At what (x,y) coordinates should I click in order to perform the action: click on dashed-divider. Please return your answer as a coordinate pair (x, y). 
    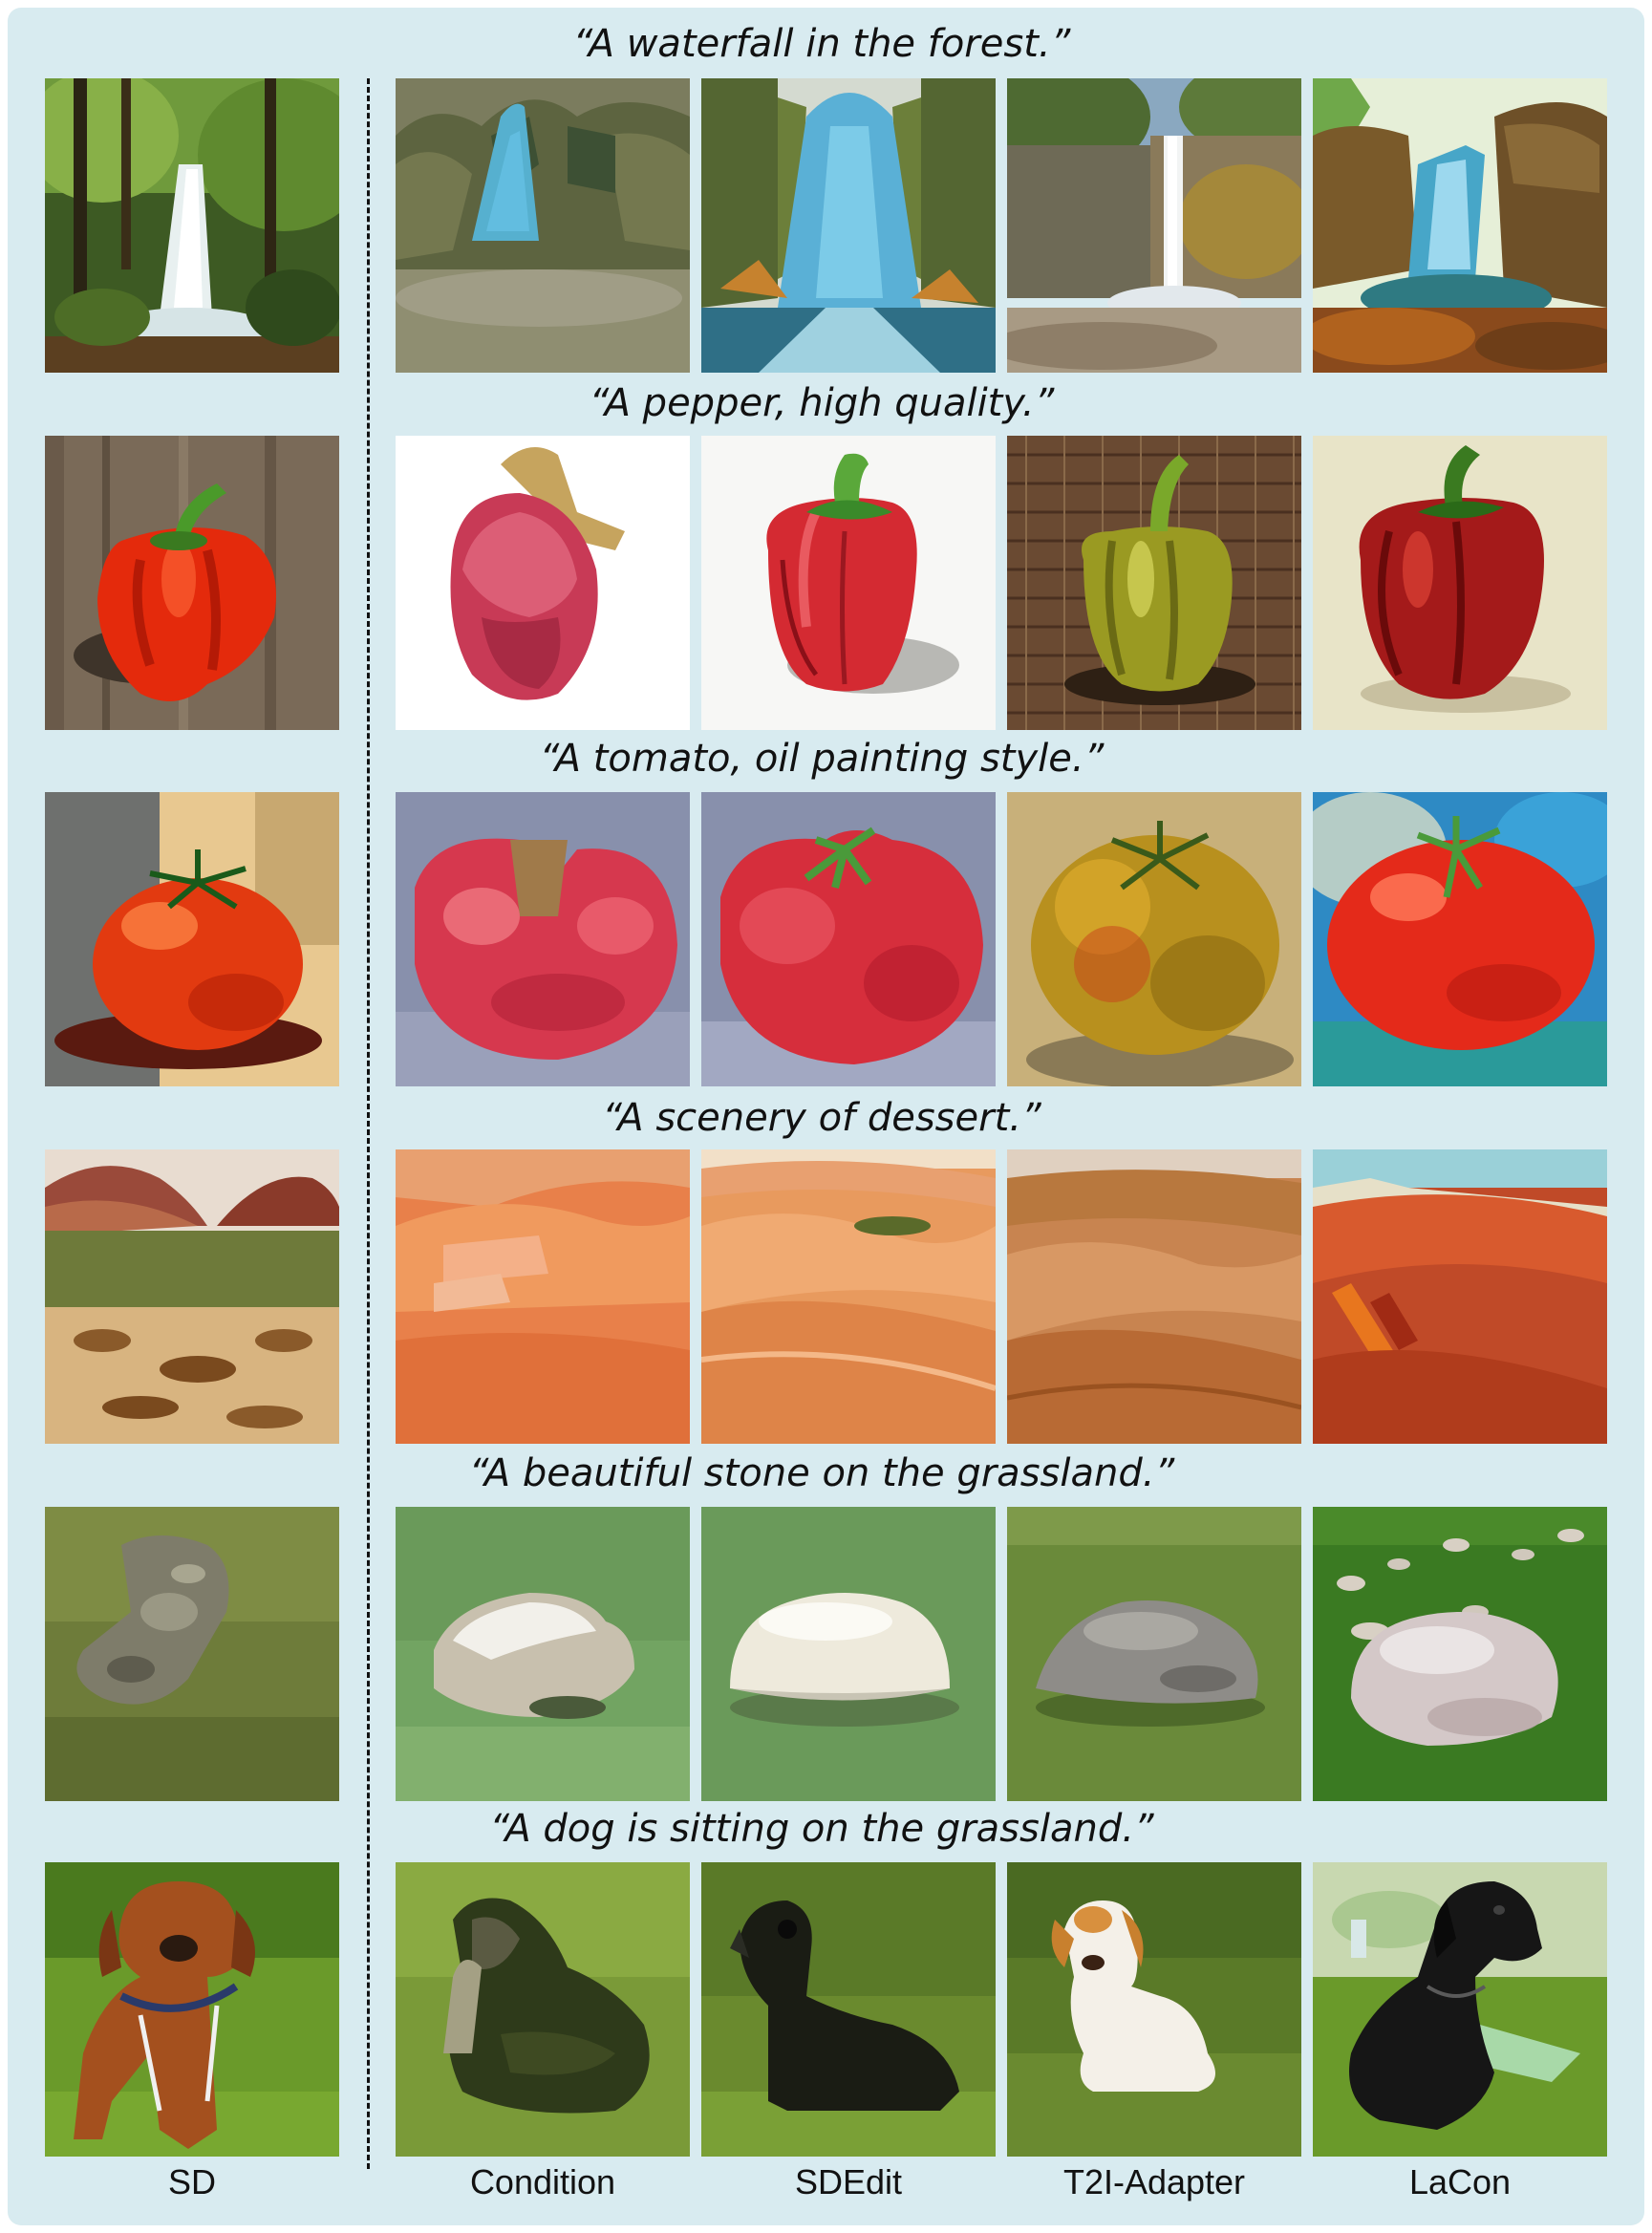
    Looking at the image, I should click on (368, 1123).